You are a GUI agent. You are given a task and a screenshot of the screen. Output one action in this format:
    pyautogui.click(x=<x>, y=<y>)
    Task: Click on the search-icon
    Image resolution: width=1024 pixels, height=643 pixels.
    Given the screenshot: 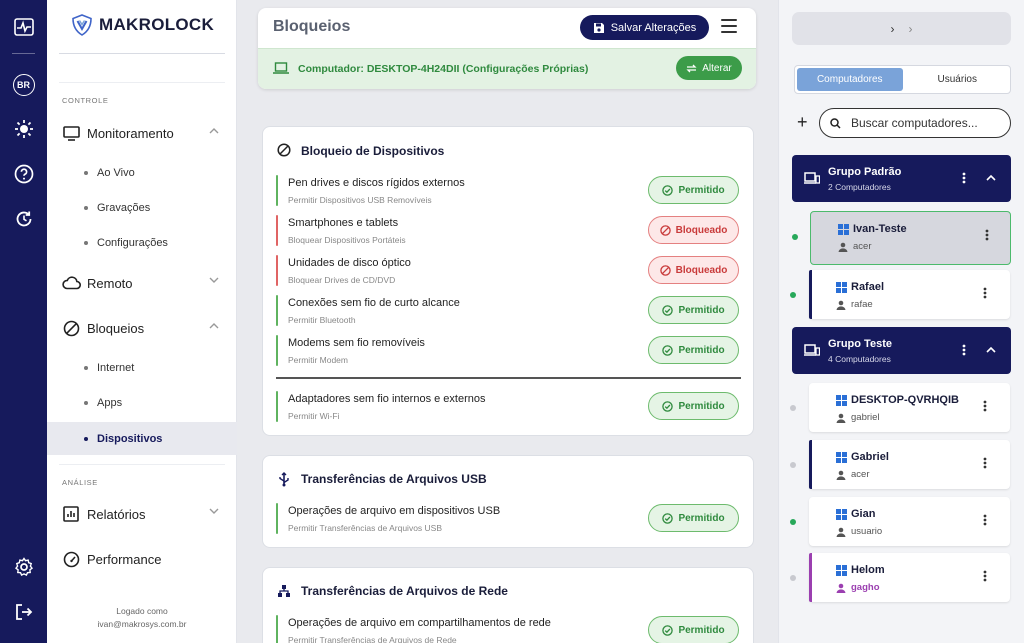 What is the action you would take?
    pyautogui.click(x=835, y=123)
    